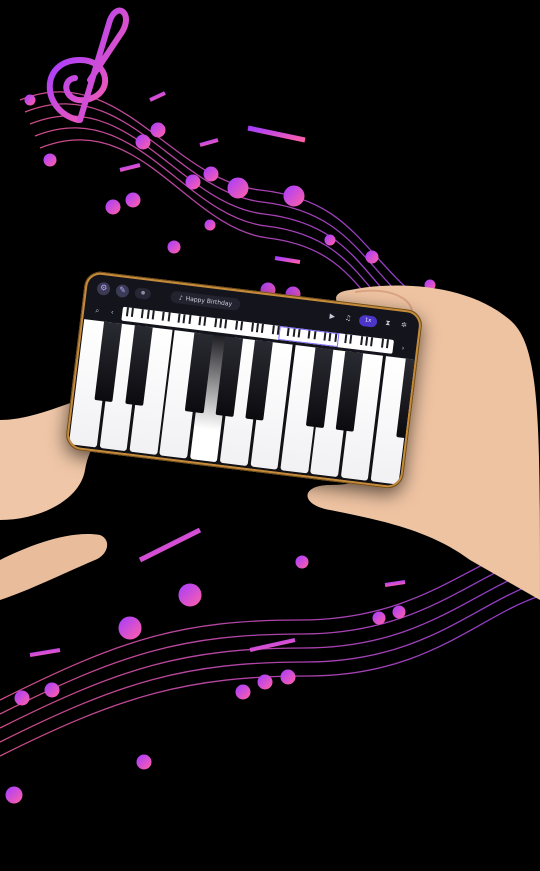 This screenshot has width=540, height=871. What do you see at coordinates (97, 311) in the screenshot?
I see `zoom-icon: ⌕` at bounding box center [97, 311].